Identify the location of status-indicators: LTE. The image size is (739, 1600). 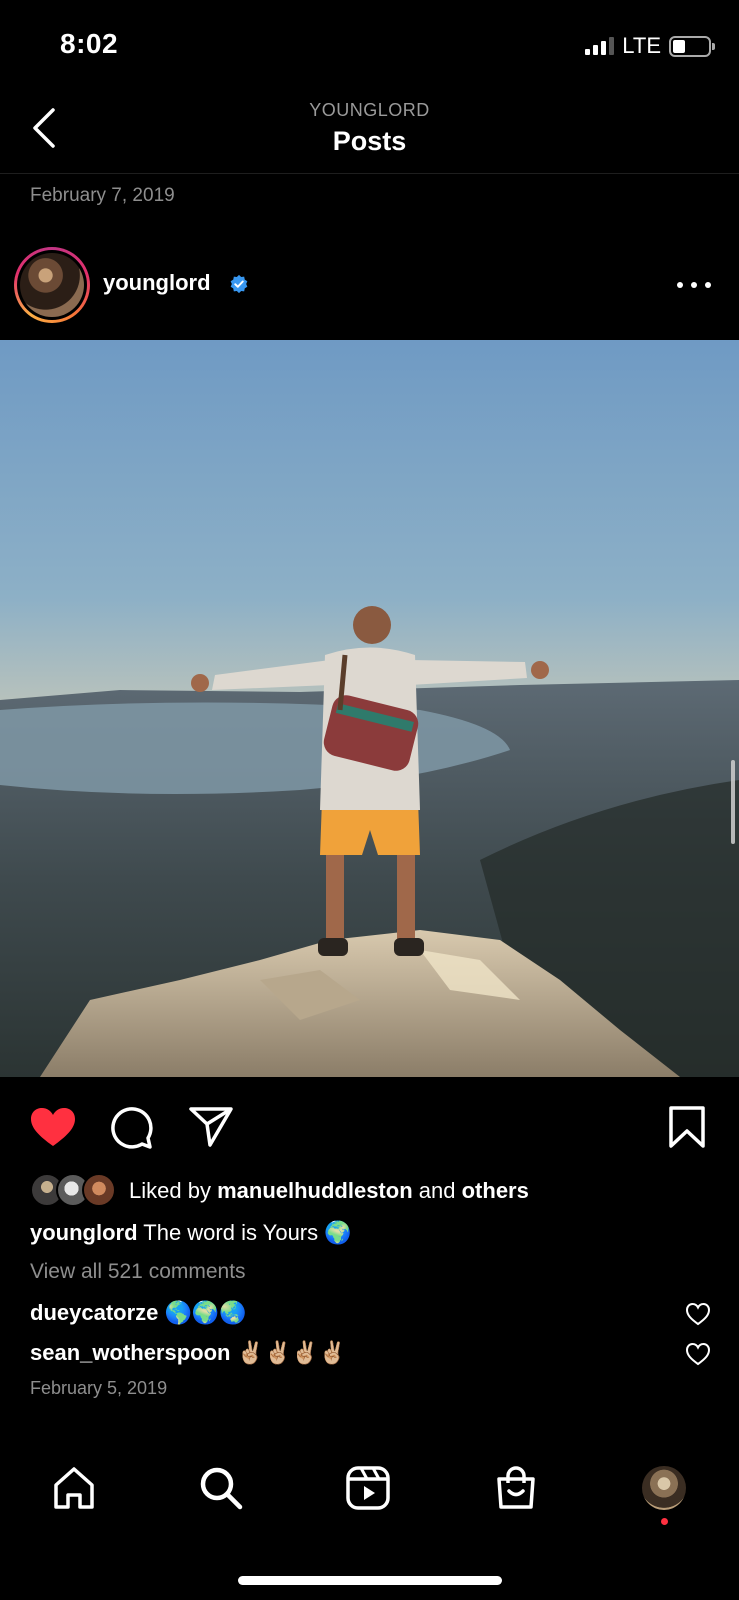
(650, 46).